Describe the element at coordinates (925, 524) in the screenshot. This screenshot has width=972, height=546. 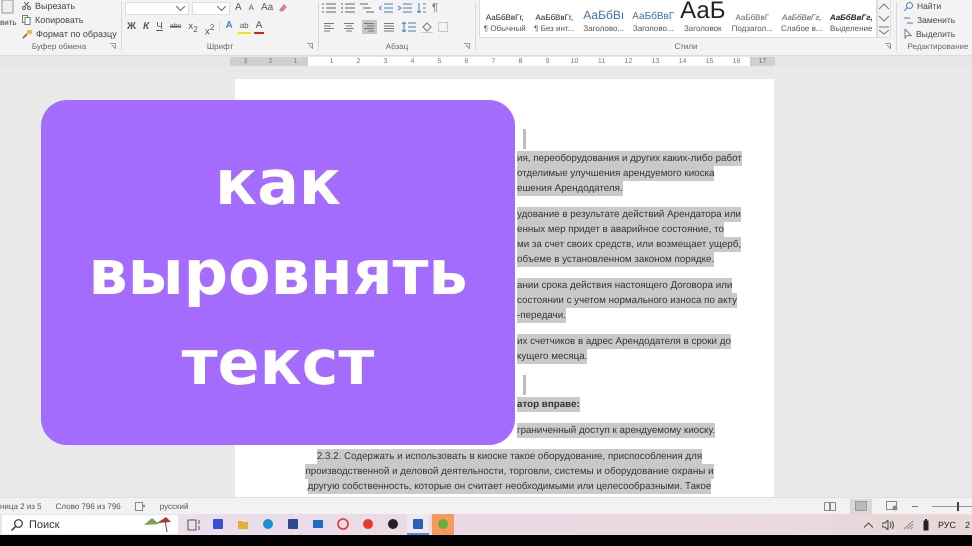
I see `battery-icon` at that location.